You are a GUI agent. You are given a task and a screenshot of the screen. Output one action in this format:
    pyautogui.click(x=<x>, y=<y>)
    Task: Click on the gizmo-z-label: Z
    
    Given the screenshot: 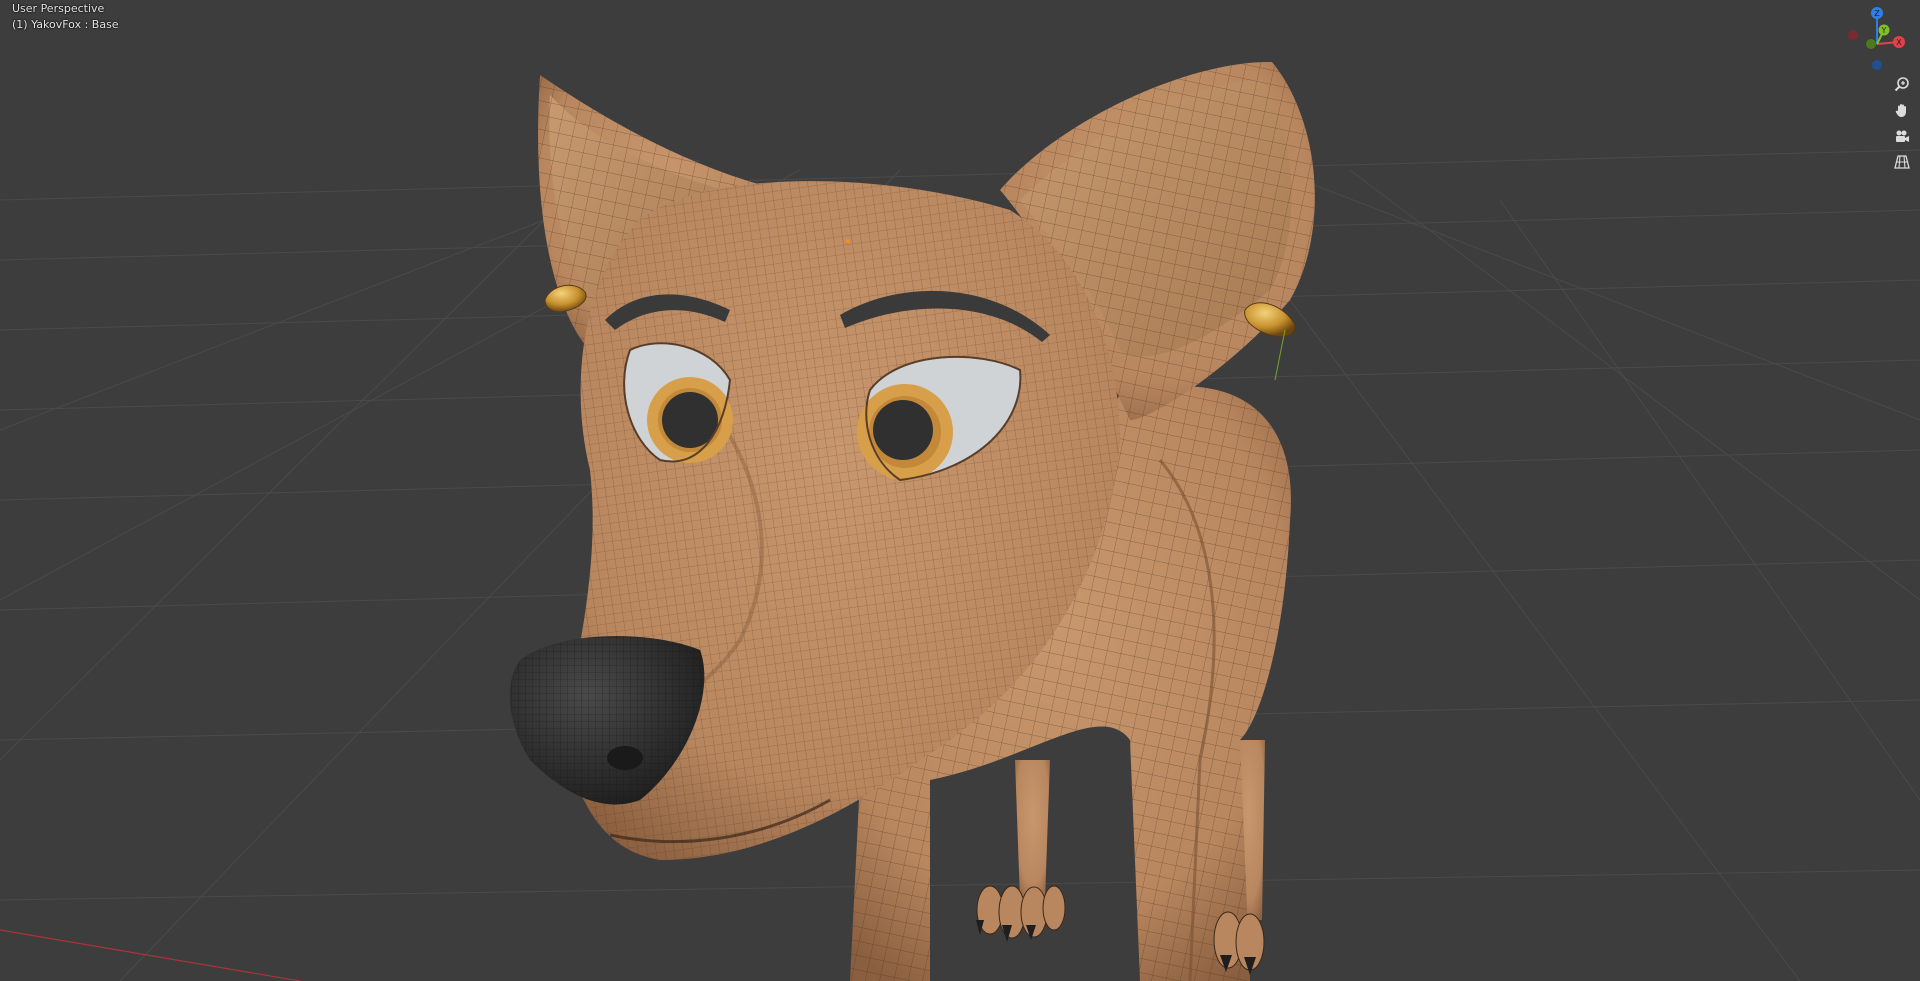 What is the action you would take?
    pyautogui.click(x=1877, y=13)
    